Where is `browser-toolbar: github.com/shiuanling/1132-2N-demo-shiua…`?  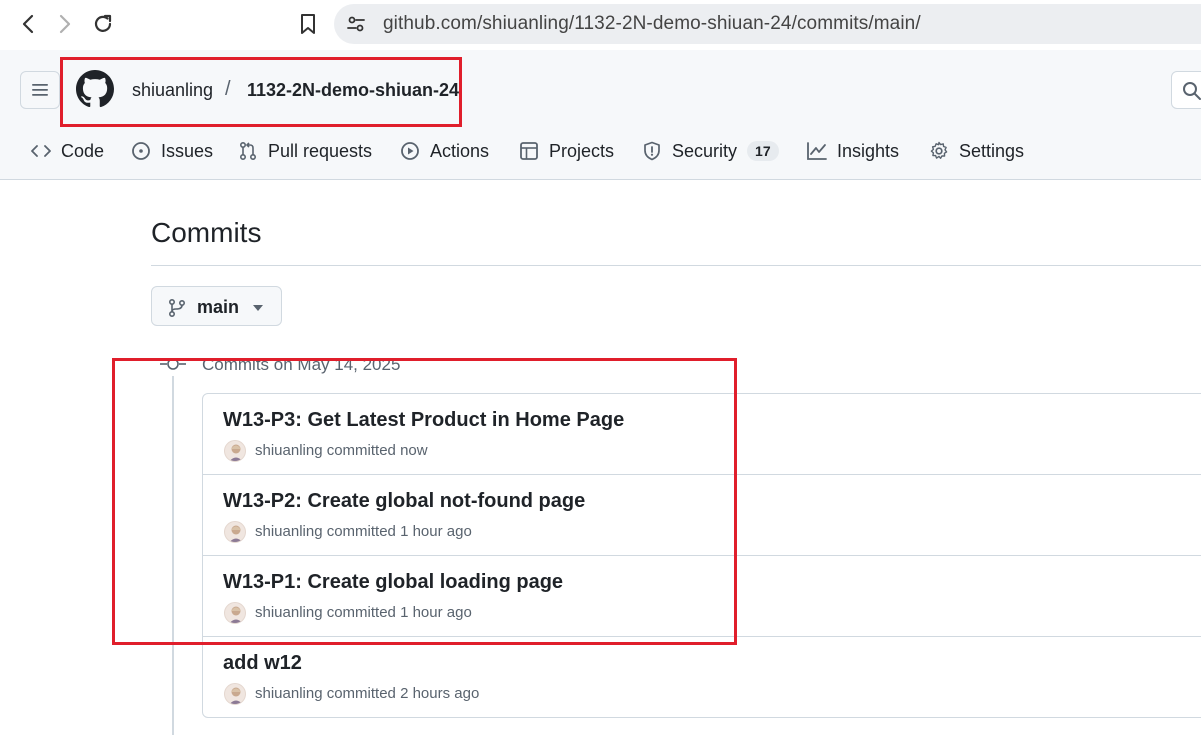 browser-toolbar: github.com/shiuanling/1132-2N-demo-shiua… is located at coordinates (600, 24).